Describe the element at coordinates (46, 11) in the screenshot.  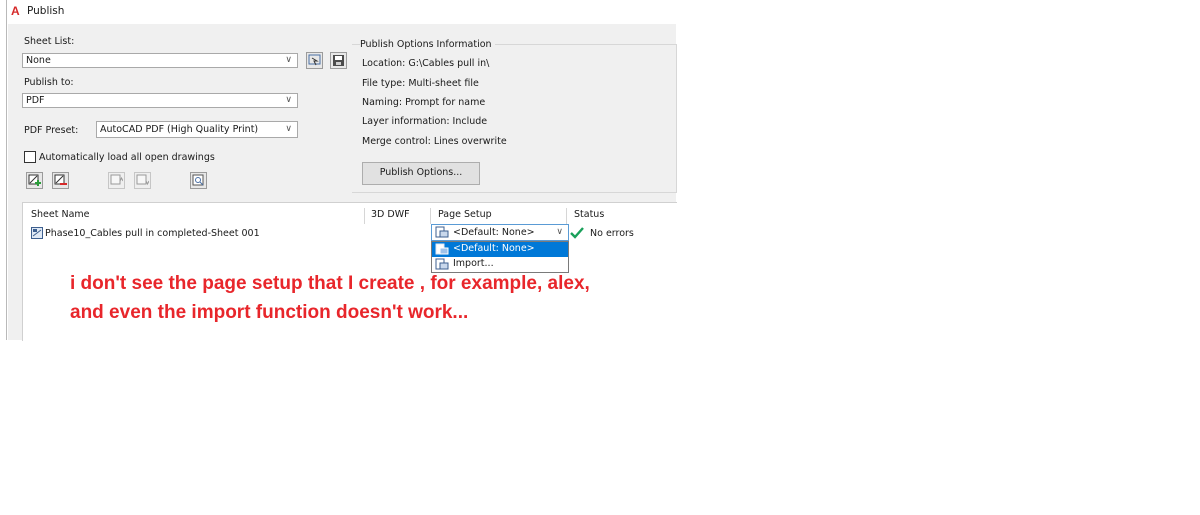
I see `window-title: Publish` at that location.